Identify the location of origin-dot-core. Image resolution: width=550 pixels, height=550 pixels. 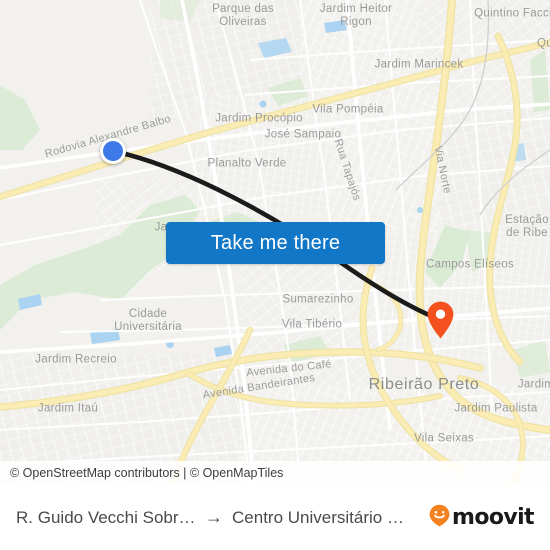
(113, 151).